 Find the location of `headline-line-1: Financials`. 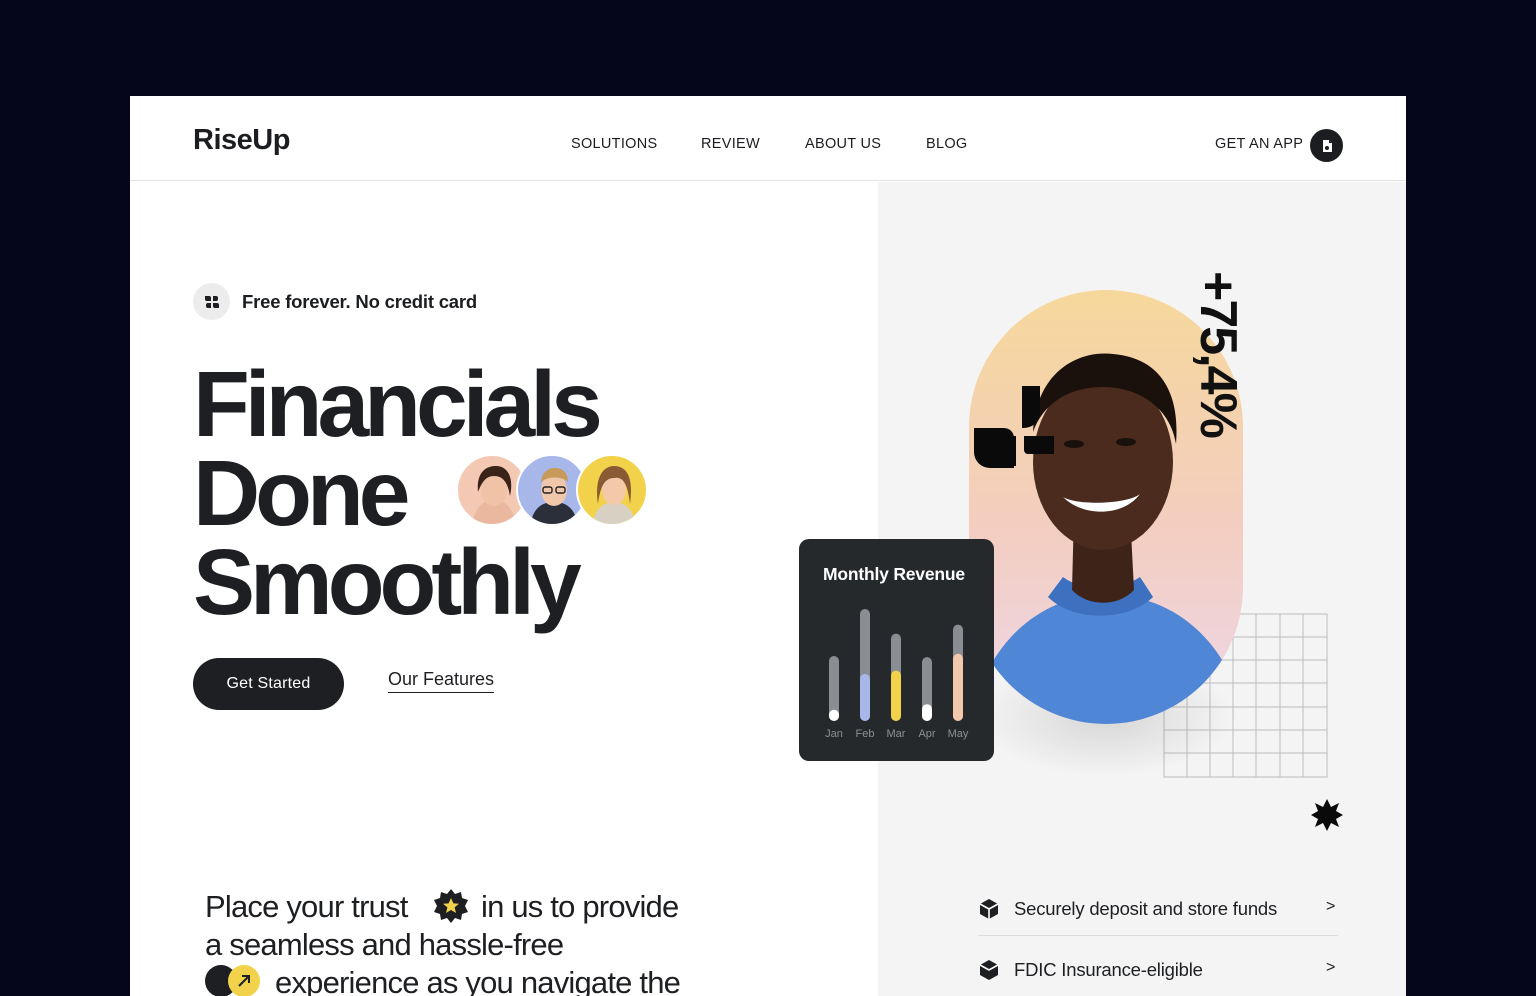

headline-line-1: Financials is located at coordinates (398, 404).